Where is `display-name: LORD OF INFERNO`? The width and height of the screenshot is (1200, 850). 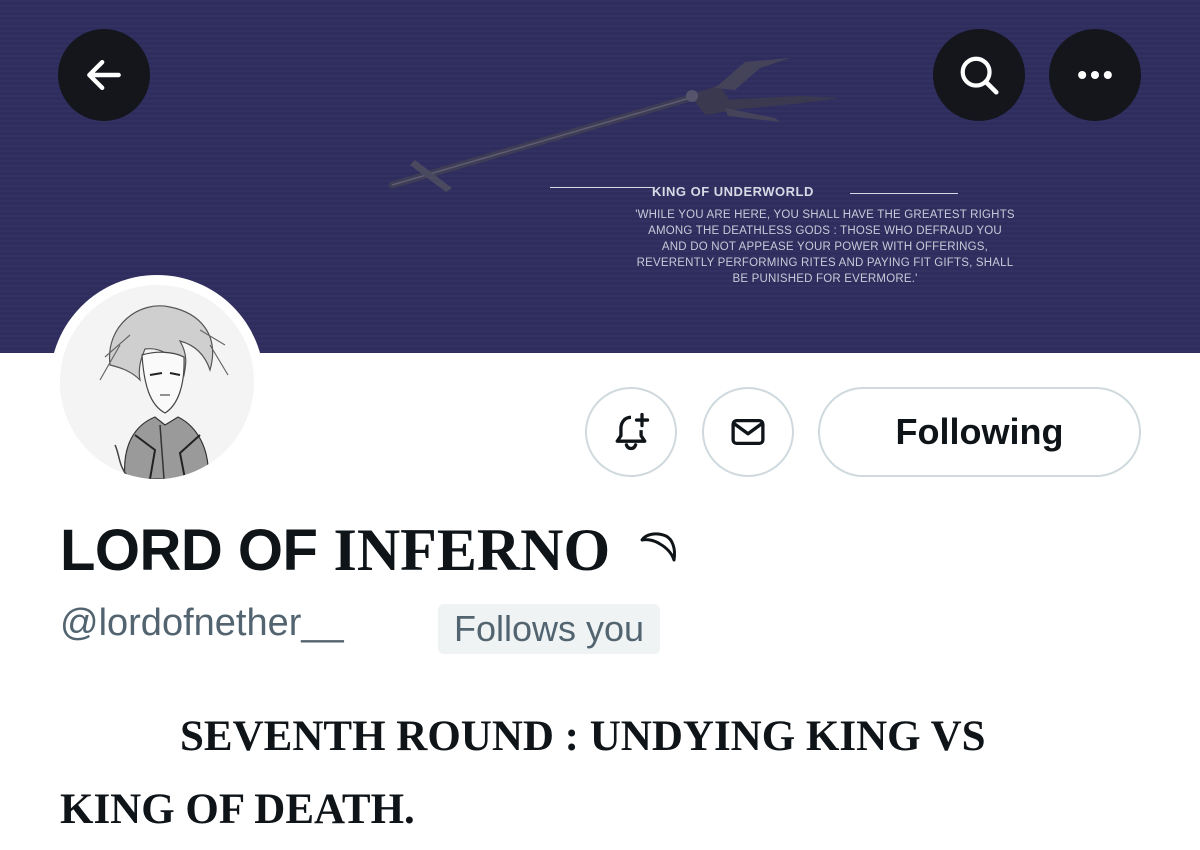 display-name: LORD OF INFERNO is located at coordinates (370, 550).